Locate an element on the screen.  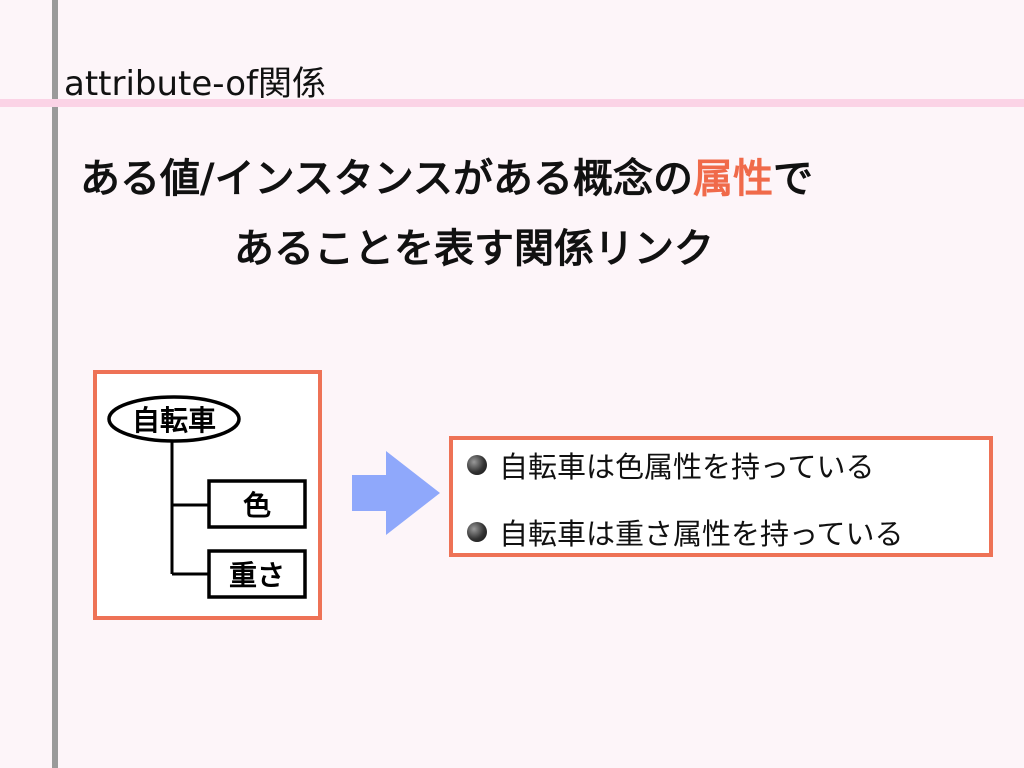
bullet-item-2: 自転車は重さ属性を持っている is located at coordinates (685, 532).